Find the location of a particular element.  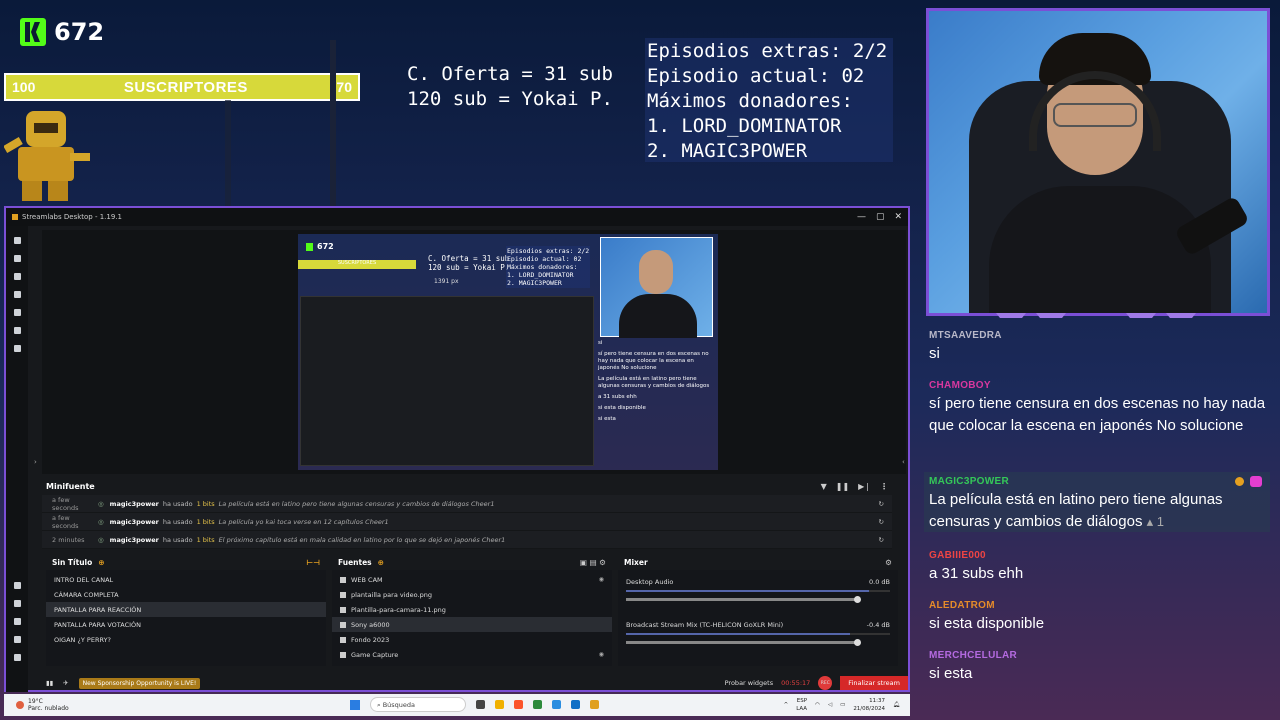

editor-icon is located at coordinates (17, 240).